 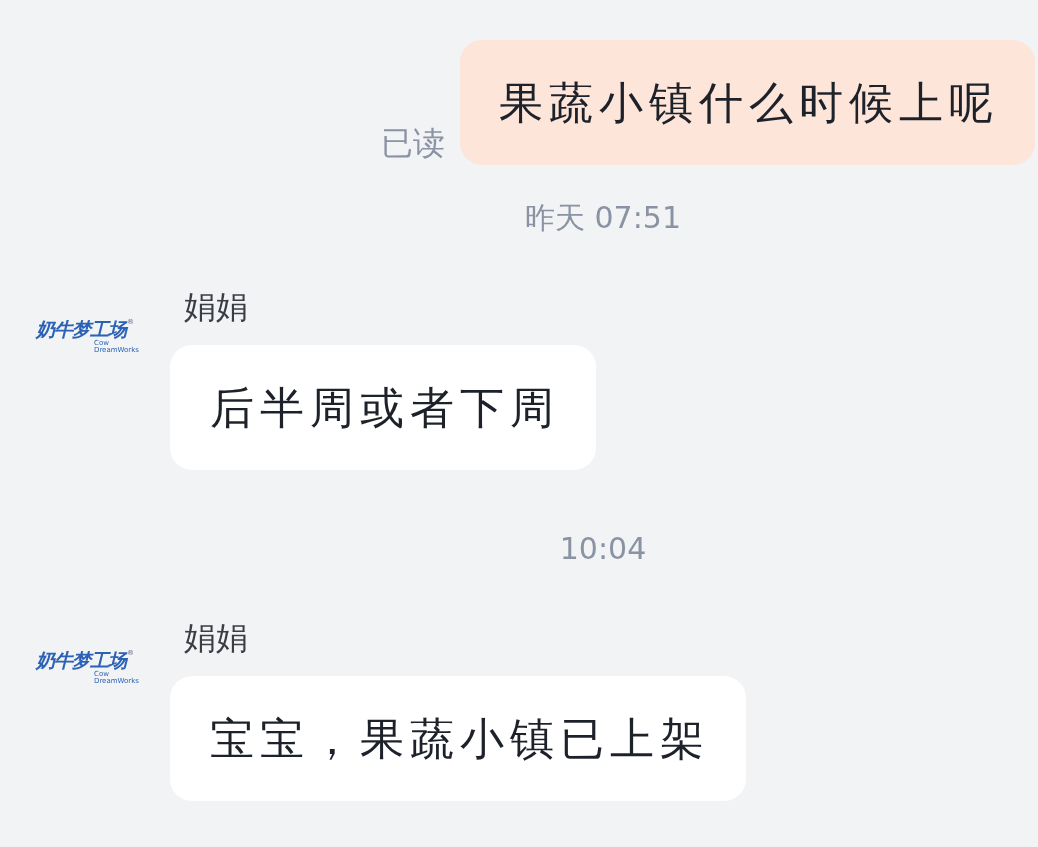 What do you see at coordinates (458, 738) in the screenshot?
I see `chat-message: 宝宝，果蔬小镇已上架` at bounding box center [458, 738].